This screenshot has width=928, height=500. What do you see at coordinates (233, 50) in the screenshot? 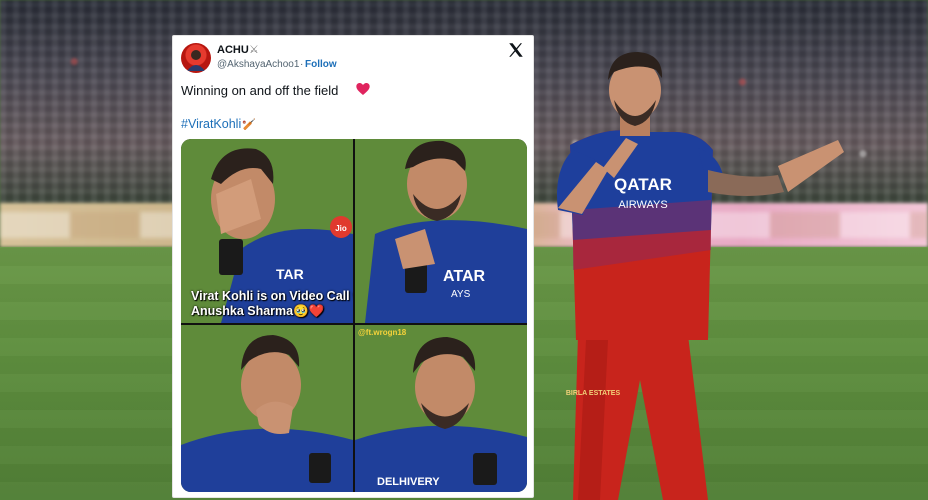
I see `author-name: ACHU` at bounding box center [233, 50].